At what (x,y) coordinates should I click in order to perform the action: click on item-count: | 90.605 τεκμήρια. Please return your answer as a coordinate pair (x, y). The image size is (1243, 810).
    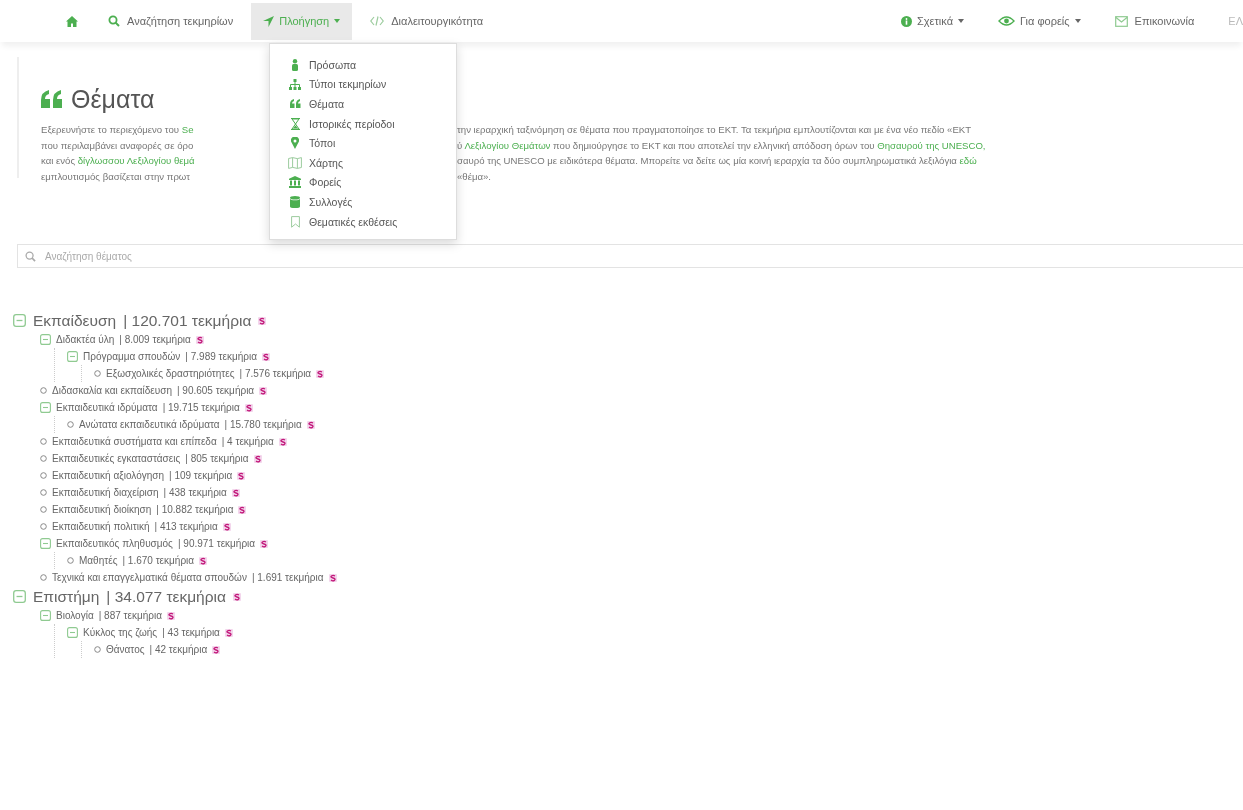
    Looking at the image, I should click on (215, 390).